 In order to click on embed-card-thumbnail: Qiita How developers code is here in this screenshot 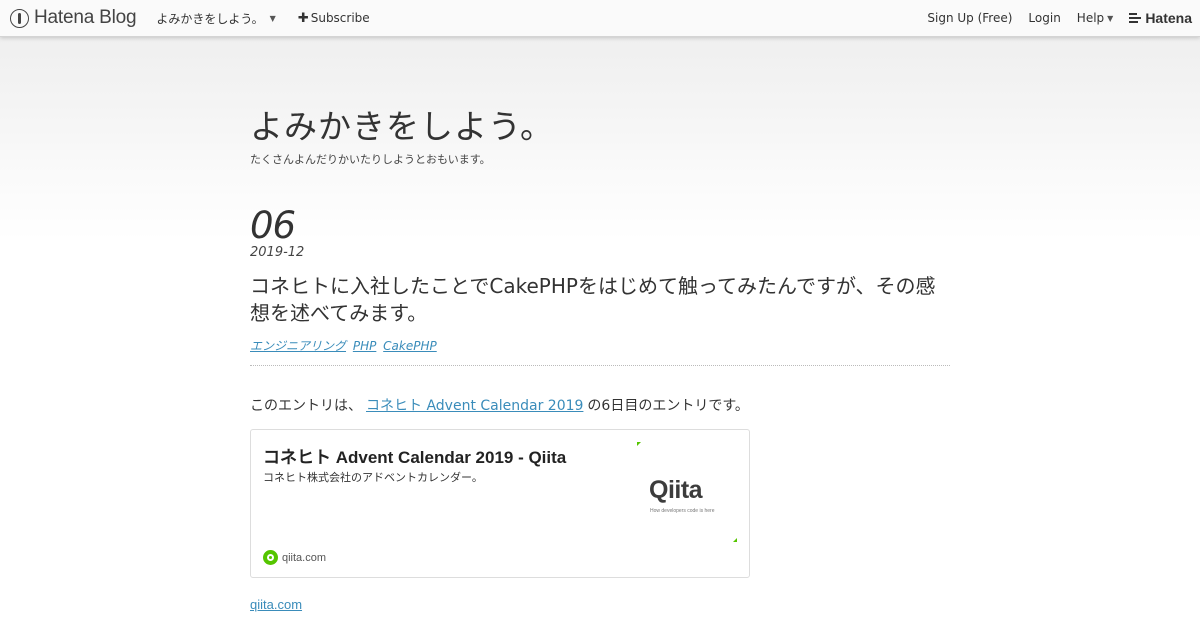, I will do `click(687, 492)`.